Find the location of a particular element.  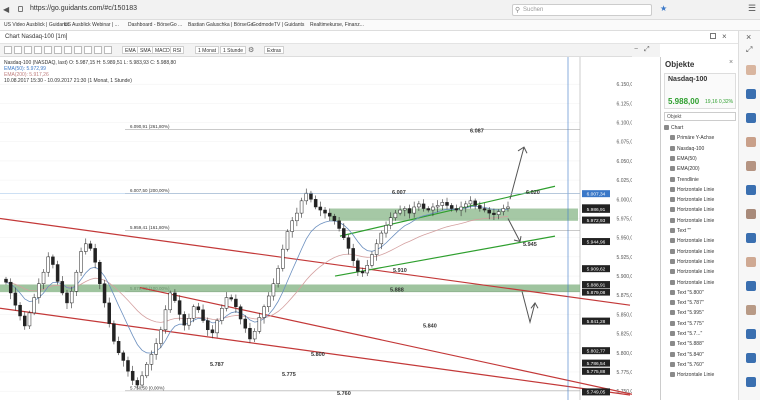

eraser-tool-icon is located at coordinates (108, 50).